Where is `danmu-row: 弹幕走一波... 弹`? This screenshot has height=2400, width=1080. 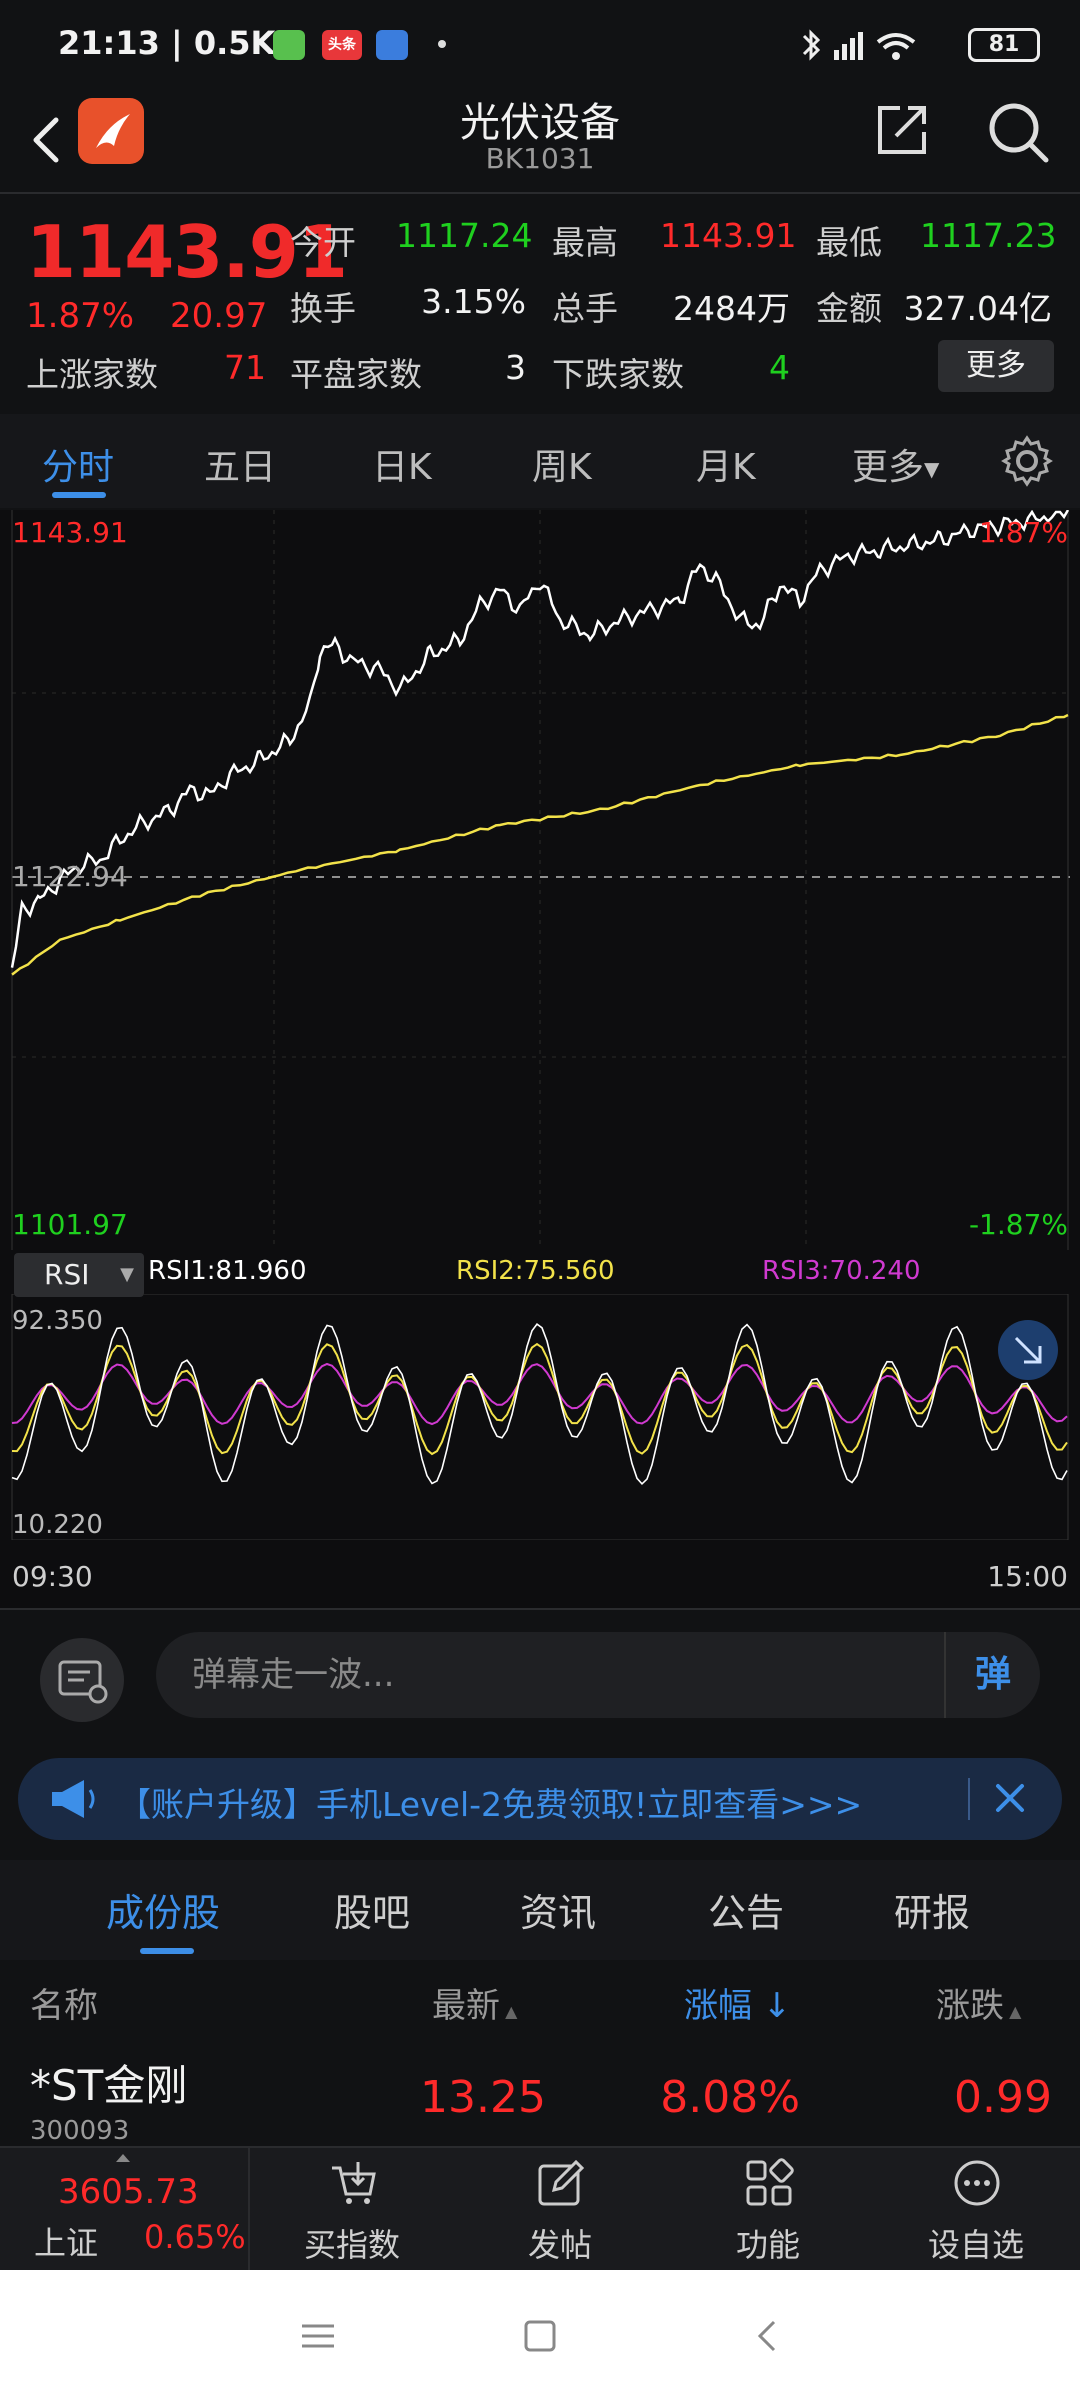 danmu-row: 弹幕走一波... 弹 is located at coordinates (540, 1675).